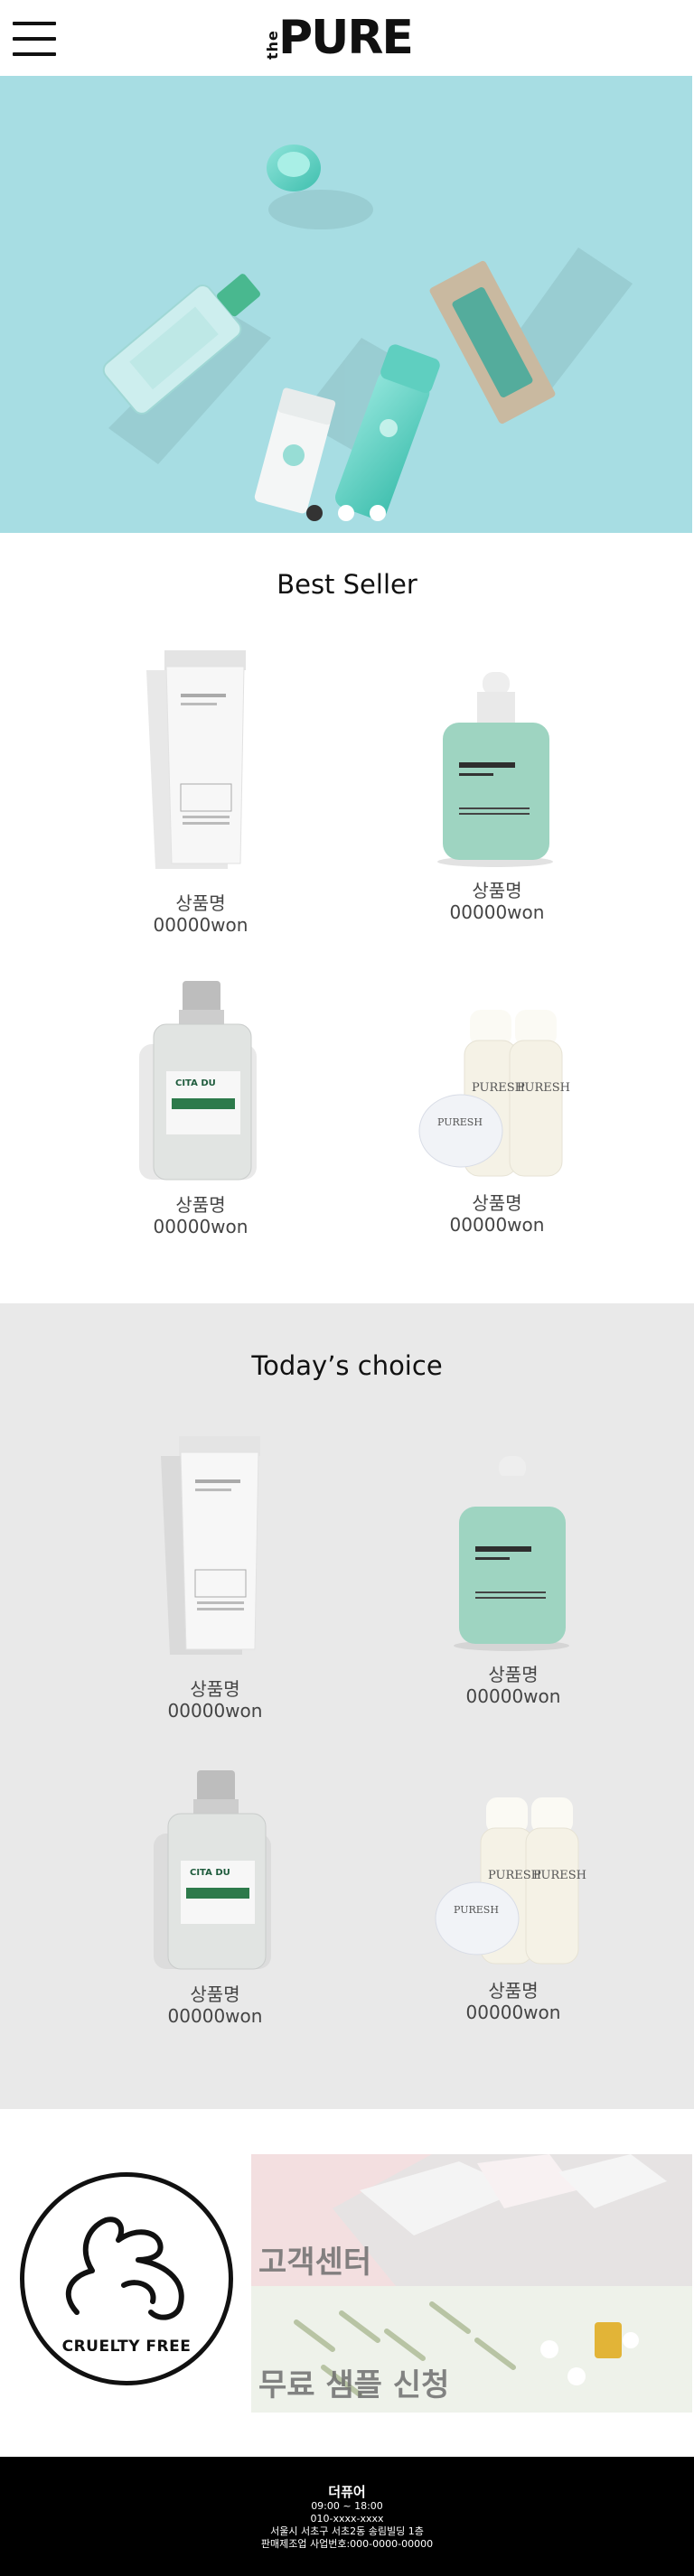 This screenshot has width=694, height=2576. I want to click on customer-center-banner: 고객센터, so click(472, 2220).